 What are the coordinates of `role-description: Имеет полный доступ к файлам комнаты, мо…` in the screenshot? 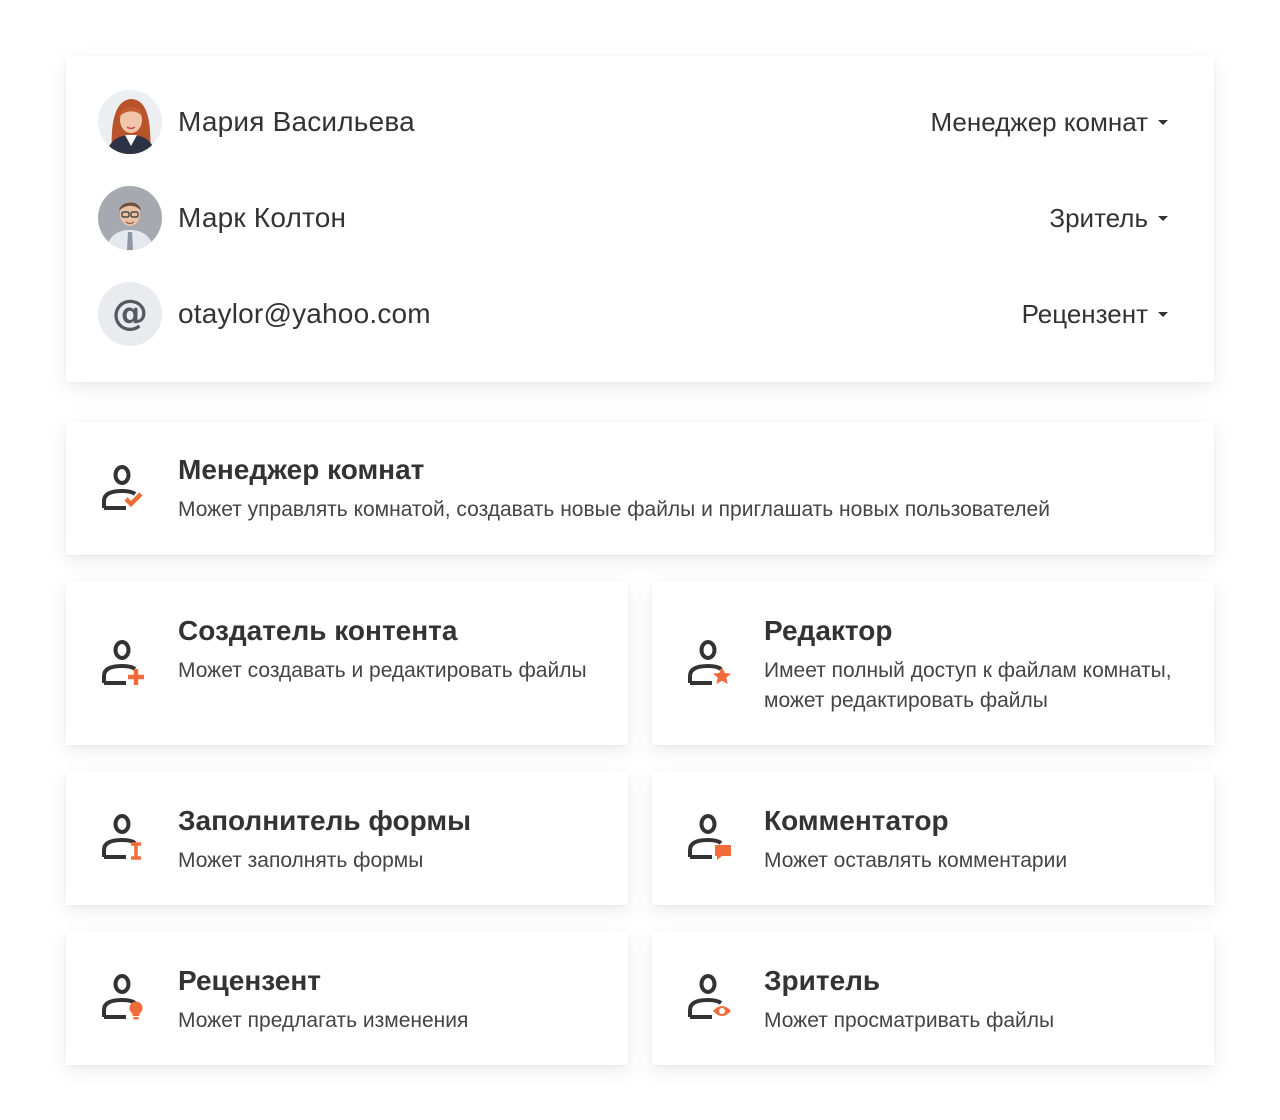 It's located at (968, 685).